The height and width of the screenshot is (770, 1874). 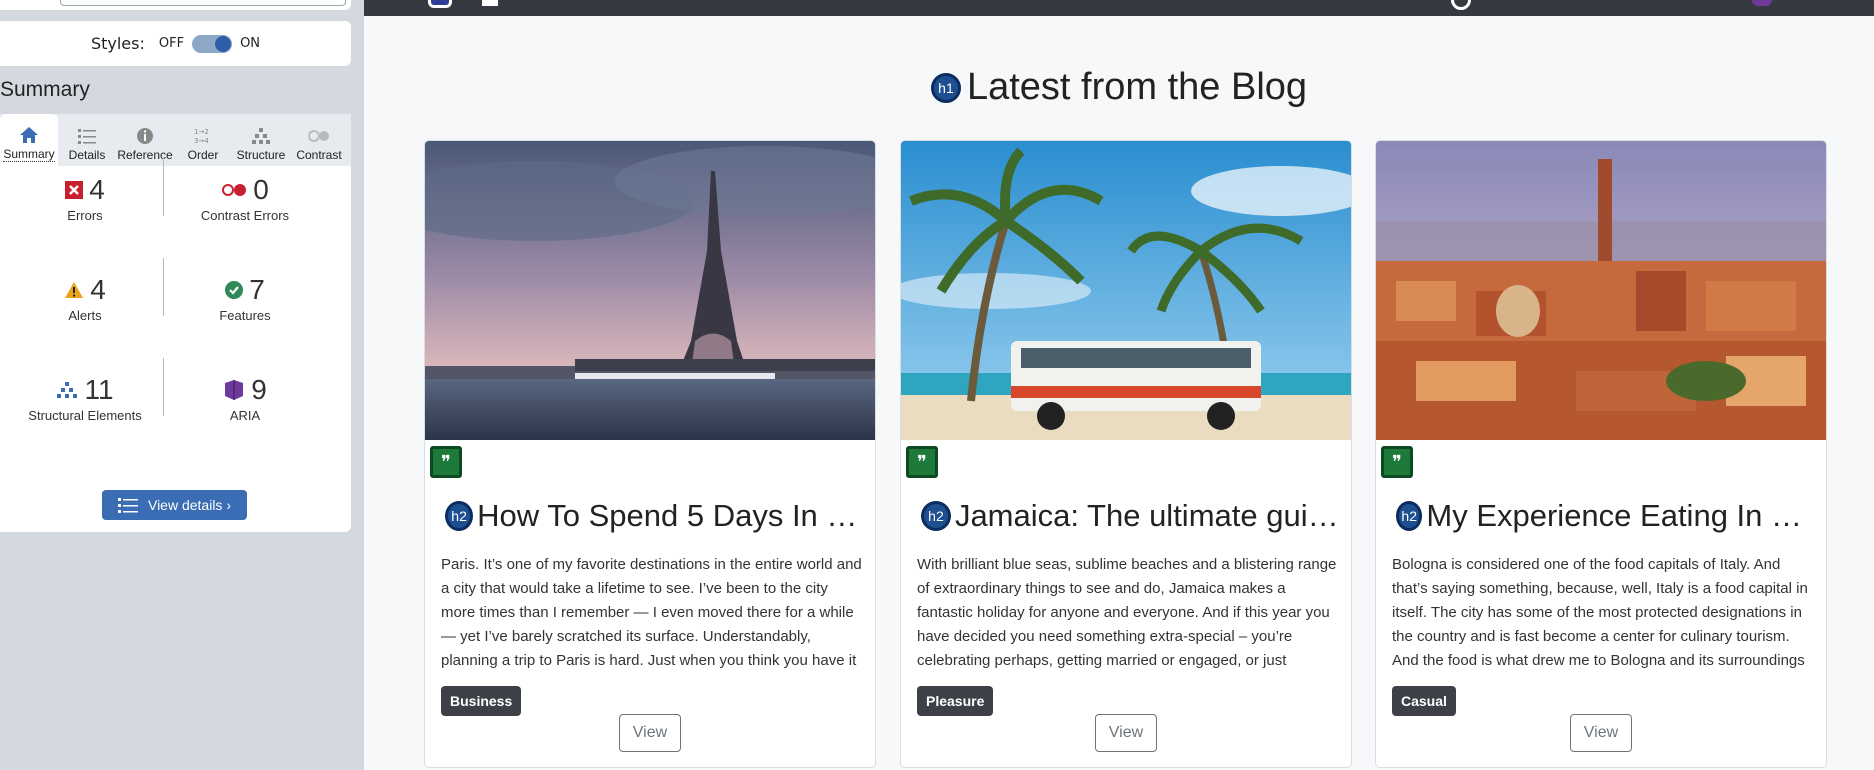 What do you see at coordinates (1621, 515) in the screenshot?
I see `card-title-text: My Experience Eating In Bologna` at bounding box center [1621, 515].